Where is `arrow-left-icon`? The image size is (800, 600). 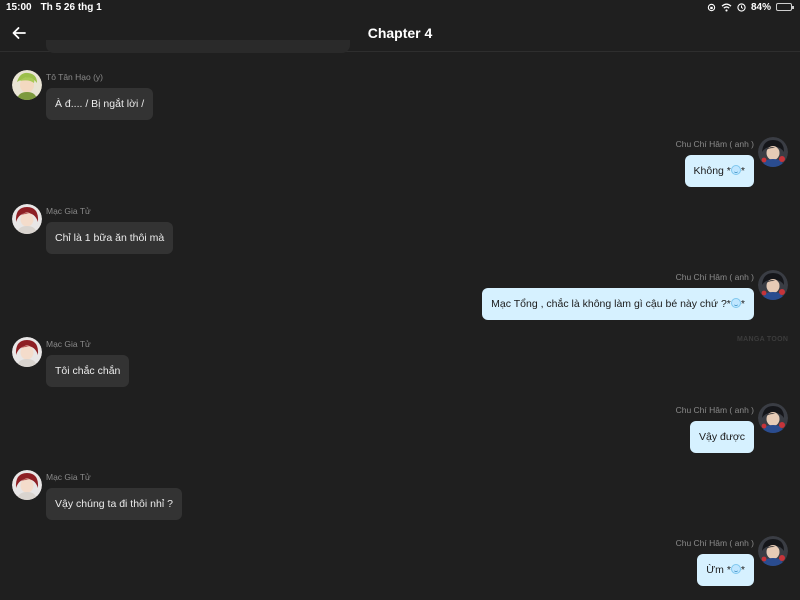 arrow-left-icon is located at coordinates (19, 33).